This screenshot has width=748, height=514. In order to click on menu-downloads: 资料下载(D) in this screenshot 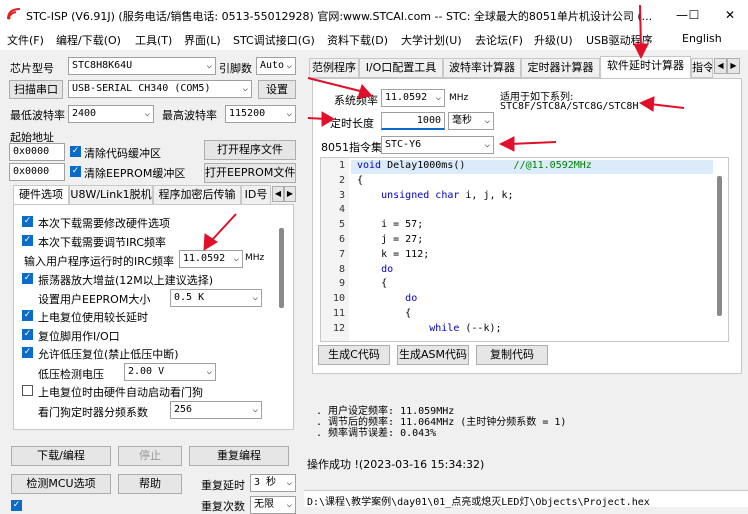, I will do `click(357, 40)`.